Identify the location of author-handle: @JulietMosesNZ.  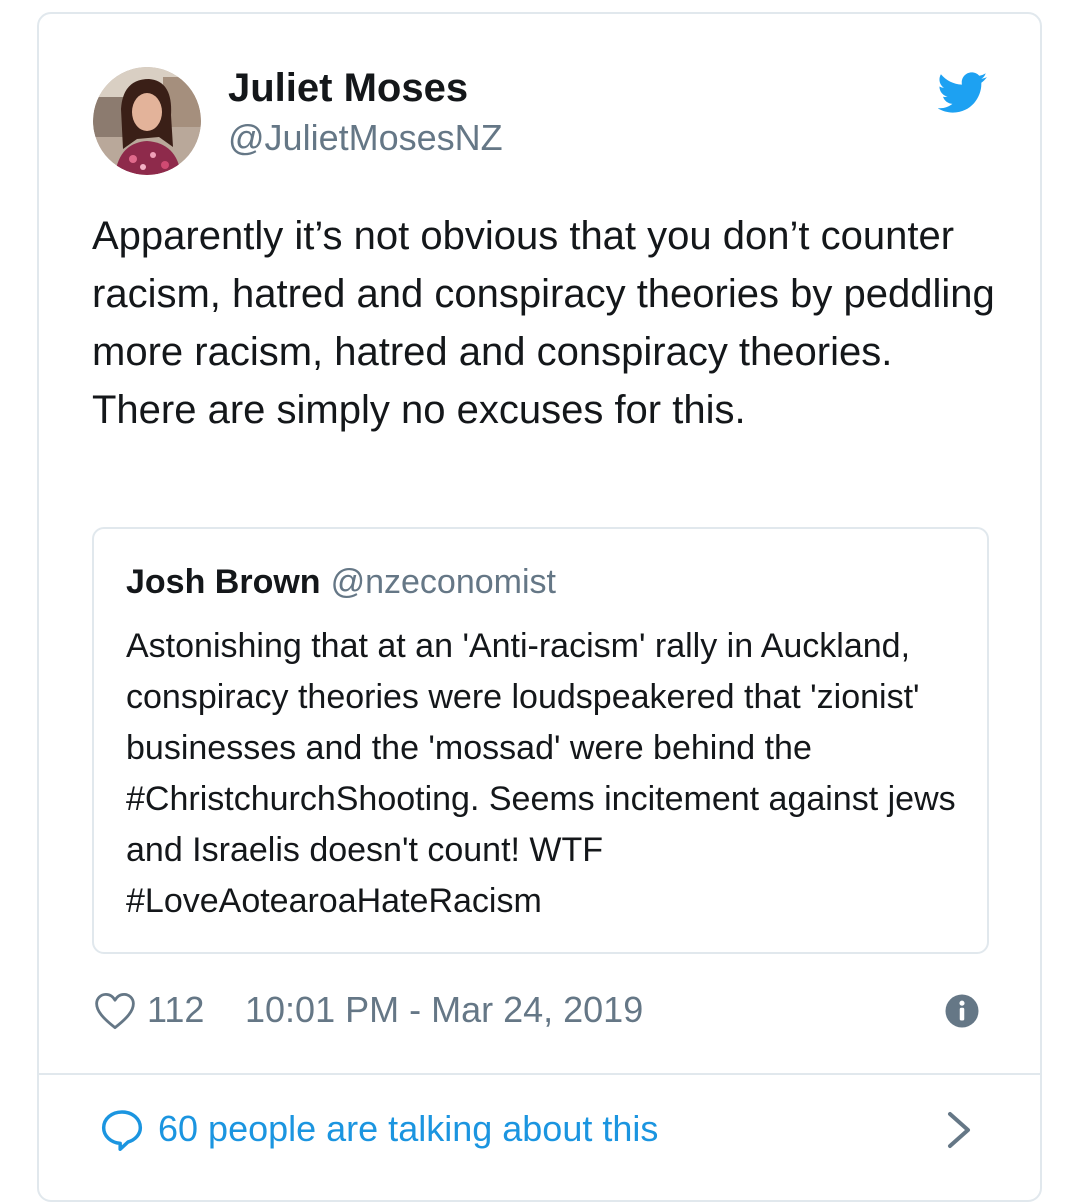
(365, 138).